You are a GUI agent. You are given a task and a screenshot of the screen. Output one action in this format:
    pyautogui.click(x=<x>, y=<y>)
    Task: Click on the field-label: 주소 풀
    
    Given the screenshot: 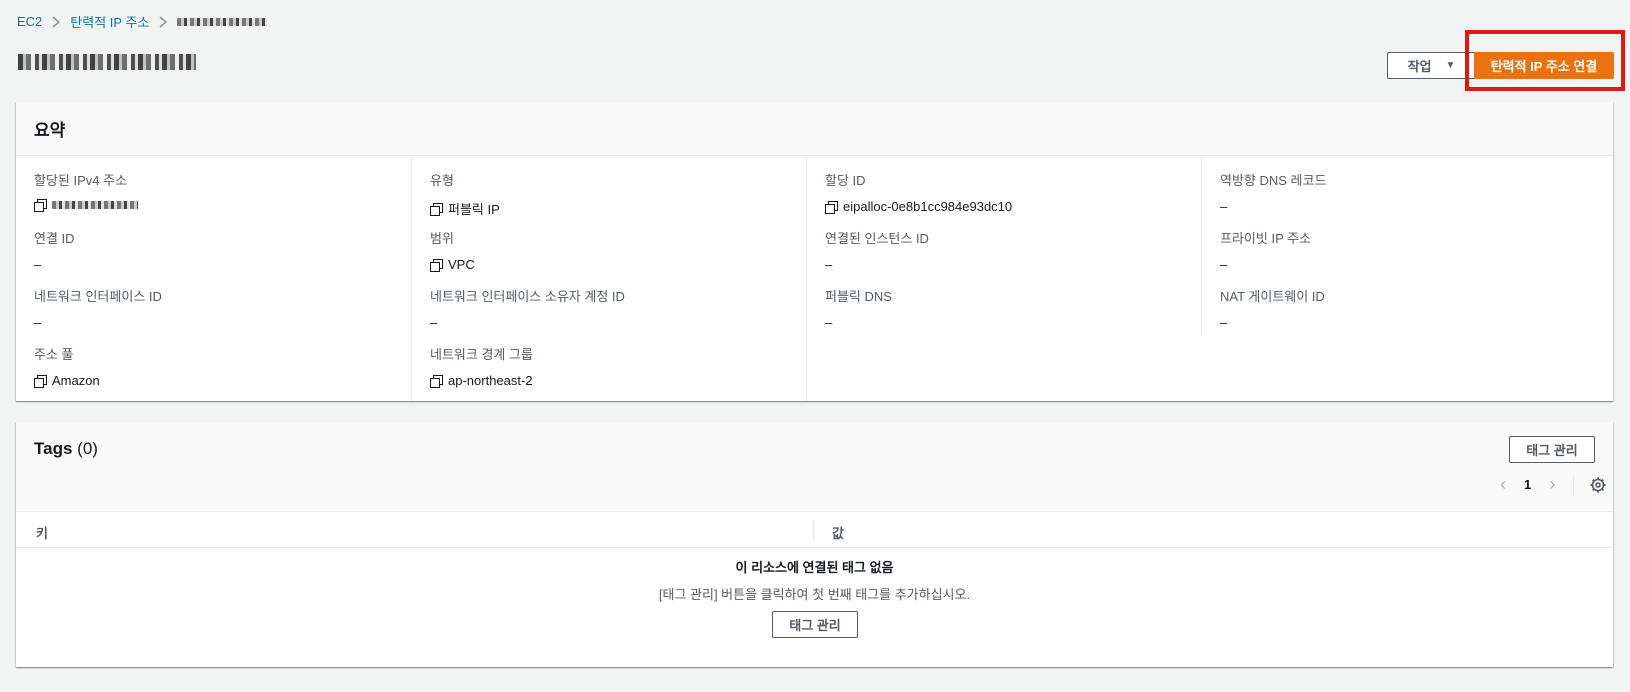 What is the action you would take?
    pyautogui.click(x=54, y=354)
    